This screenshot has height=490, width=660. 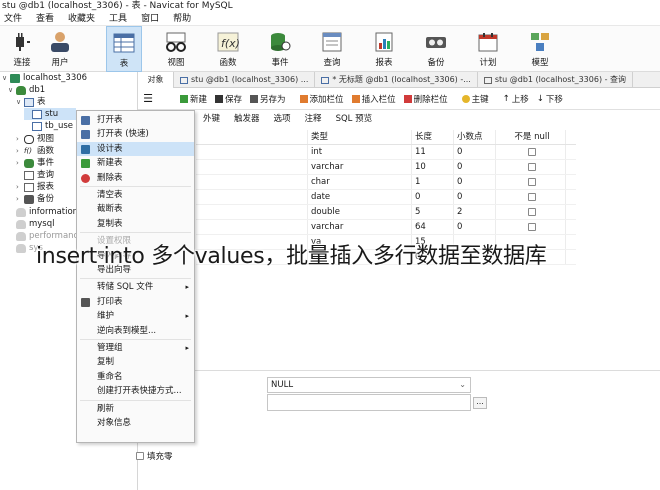 I want to click on user-button: 用户, so click(x=60, y=49).